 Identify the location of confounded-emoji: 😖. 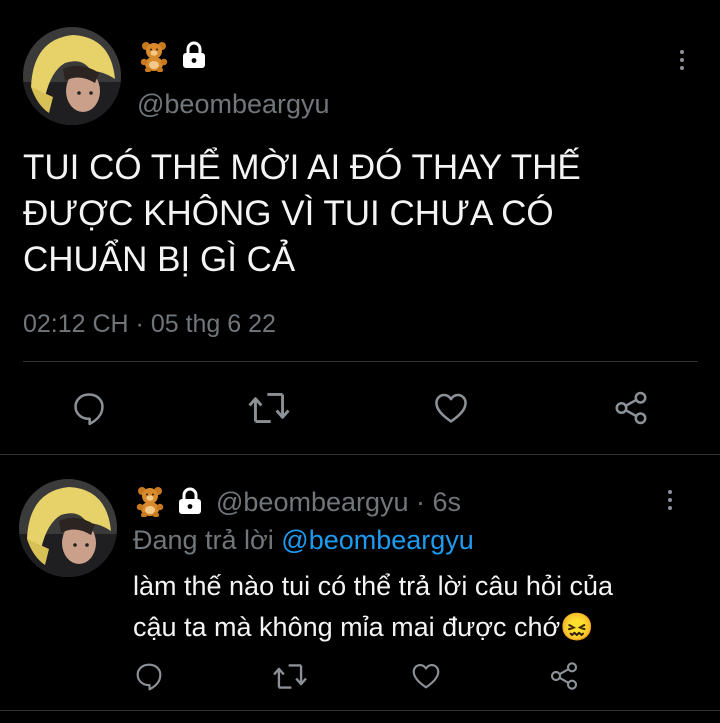
(577, 627).